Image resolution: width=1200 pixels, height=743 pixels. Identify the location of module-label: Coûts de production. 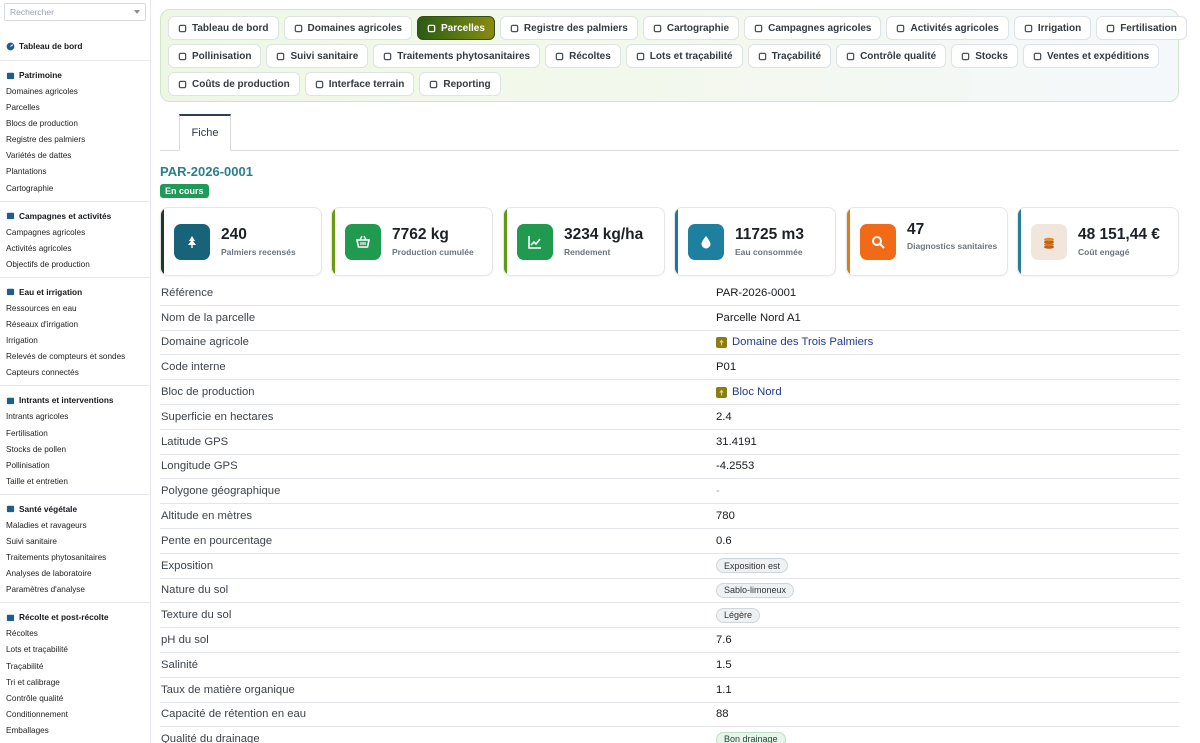
(241, 84).